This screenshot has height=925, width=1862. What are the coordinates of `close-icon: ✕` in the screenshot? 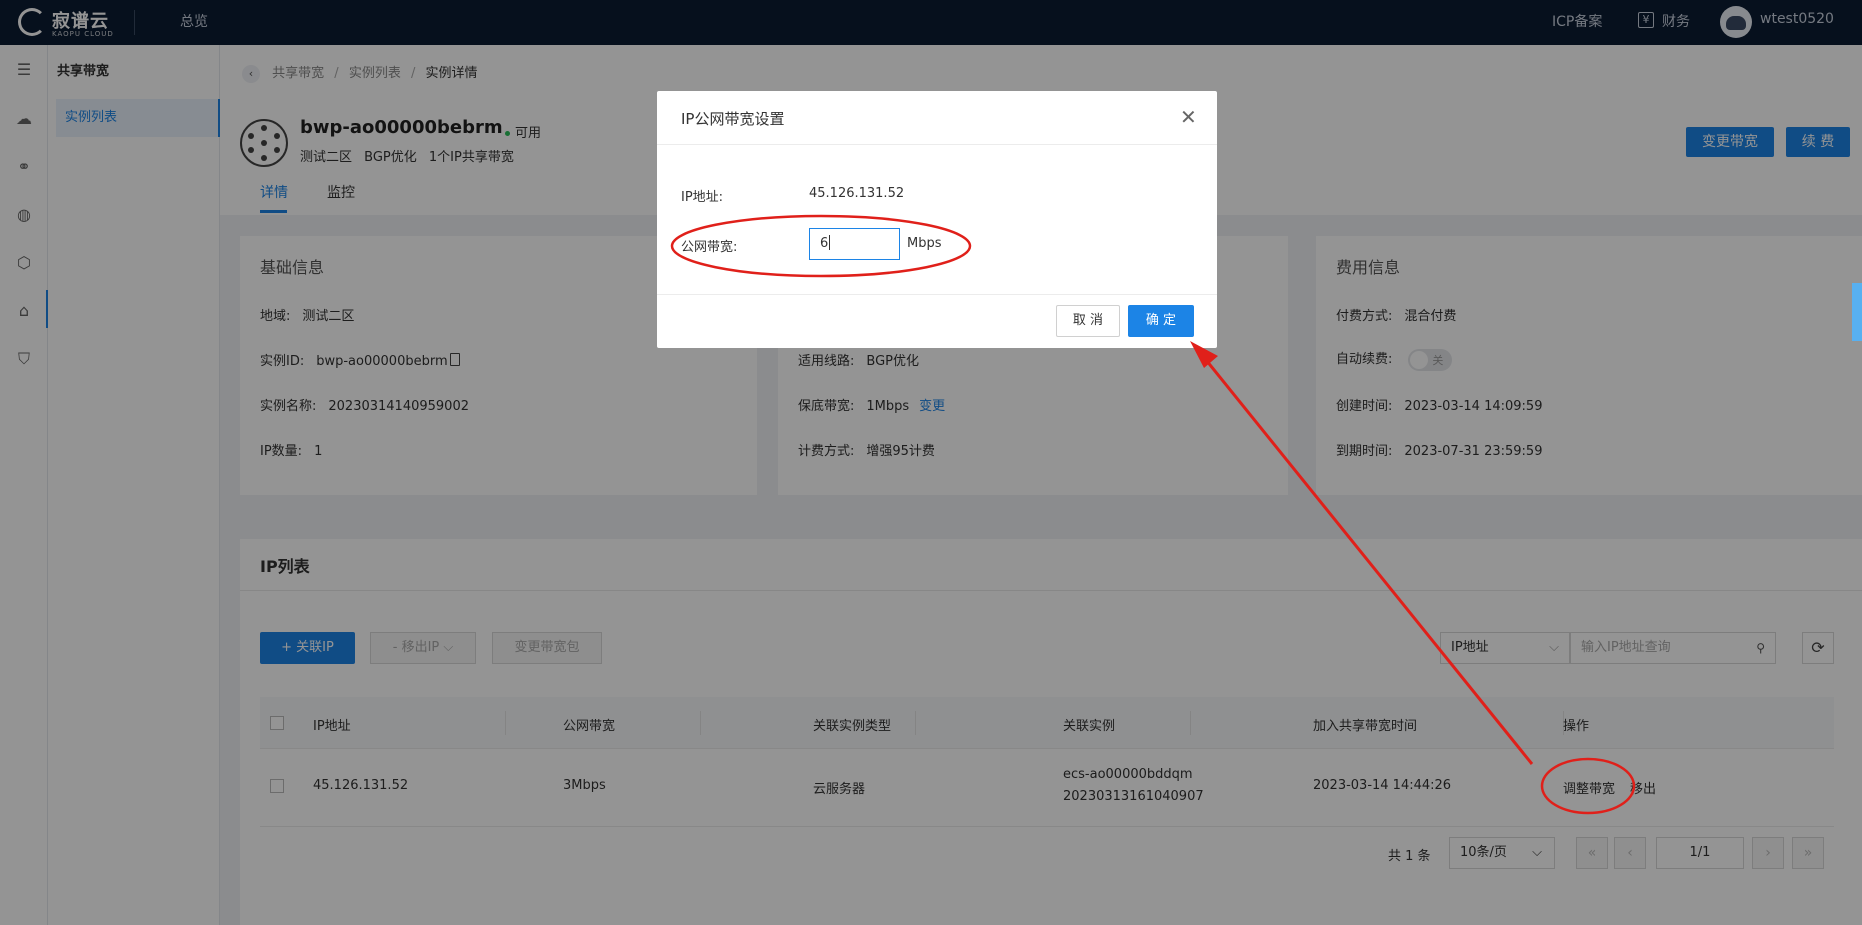 It's located at (1188, 117).